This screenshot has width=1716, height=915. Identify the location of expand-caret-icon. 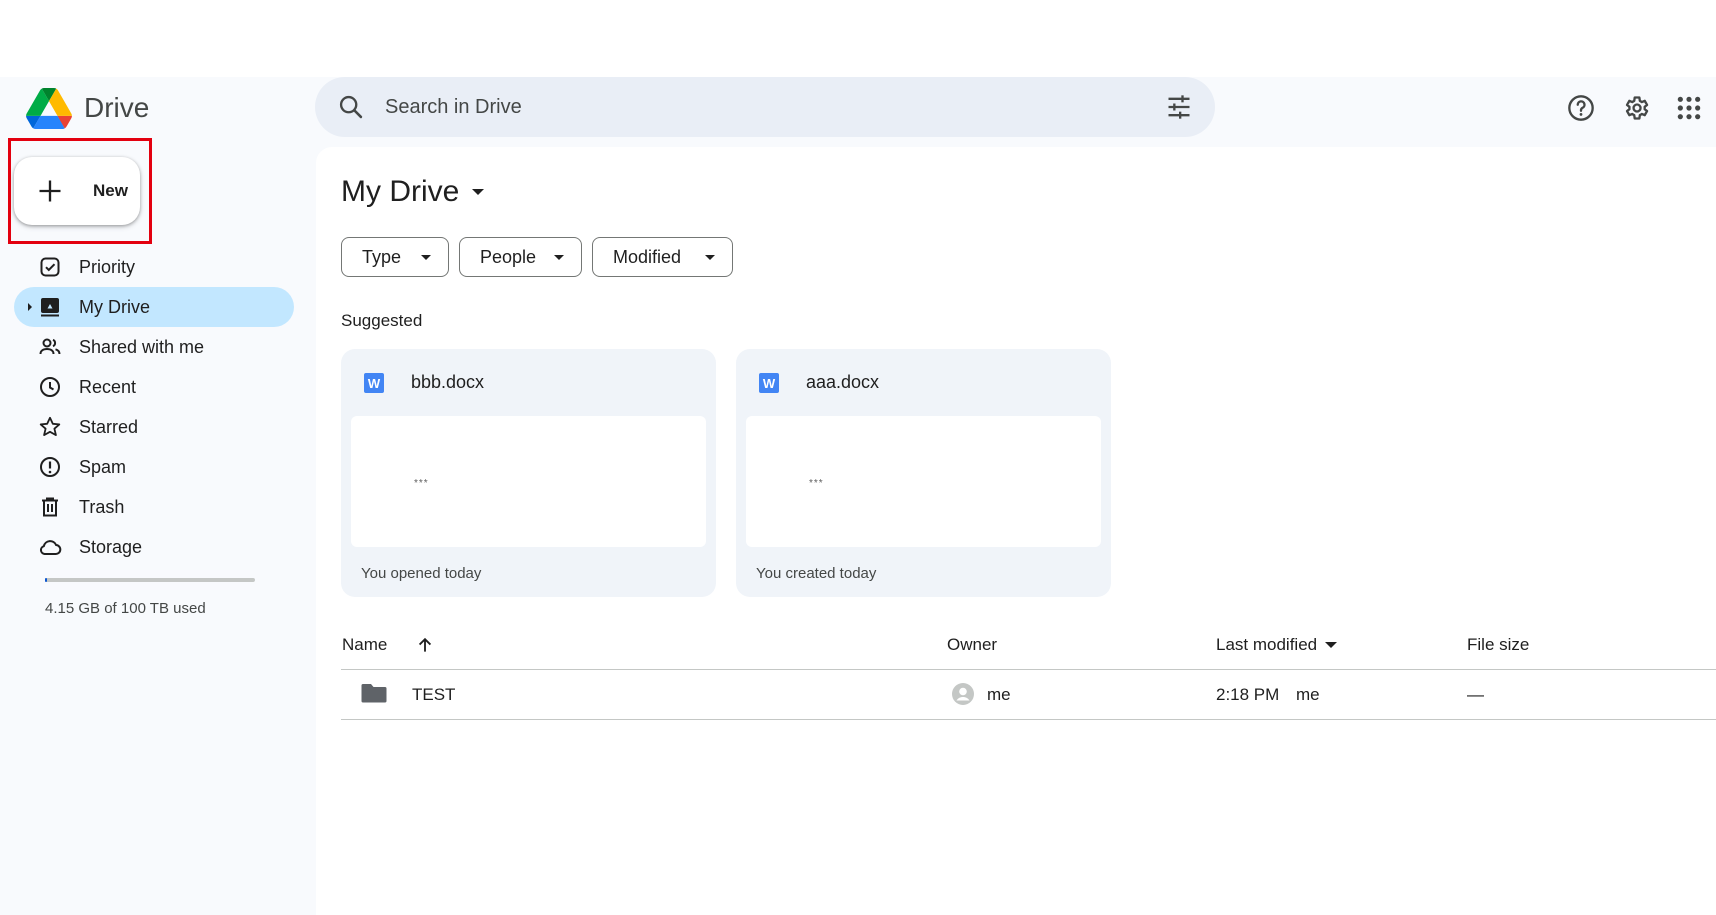
(30, 307).